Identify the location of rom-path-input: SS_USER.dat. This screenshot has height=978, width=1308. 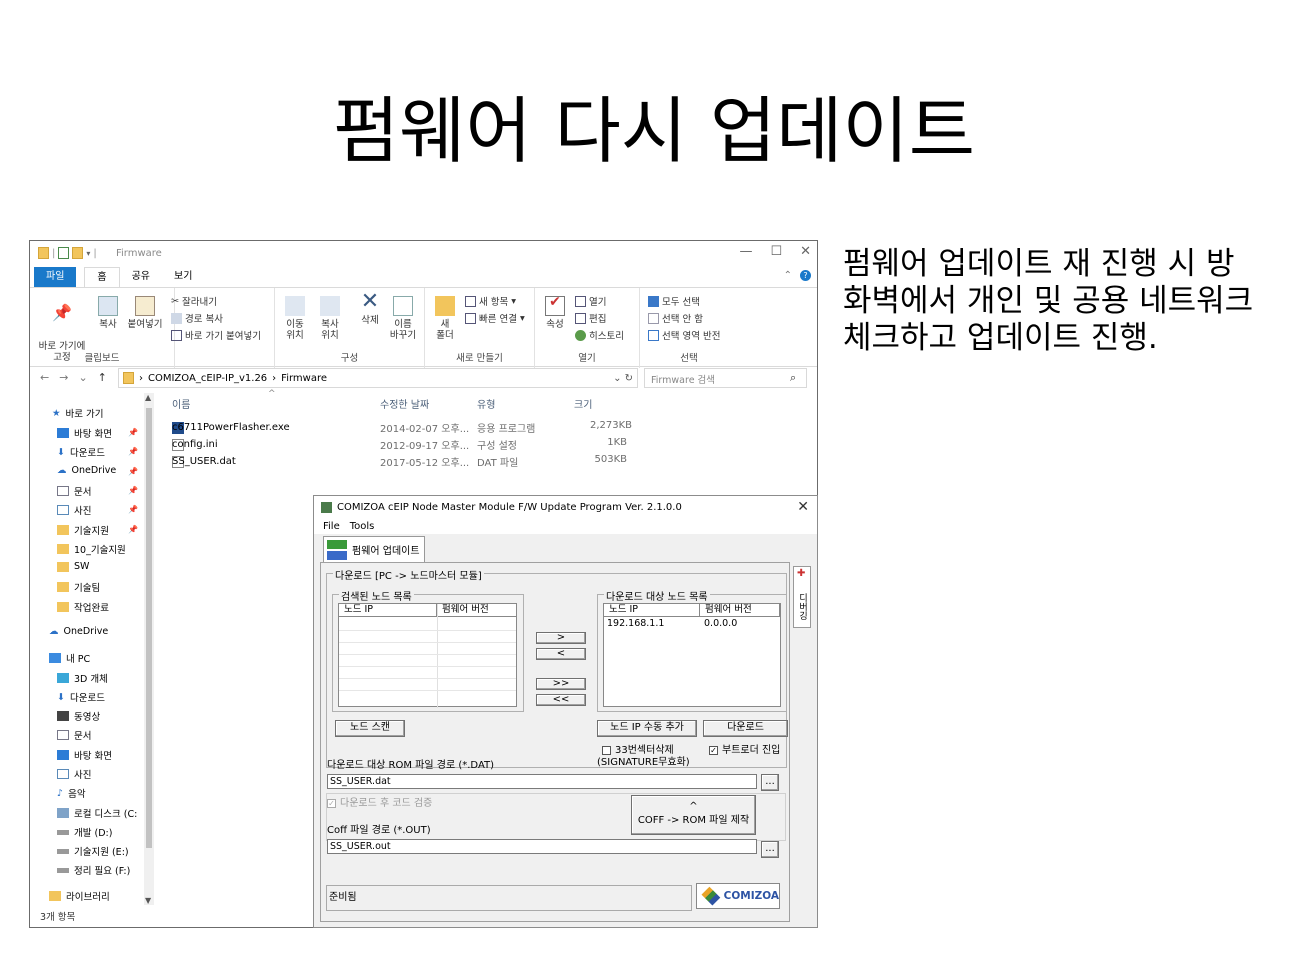
(542, 781).